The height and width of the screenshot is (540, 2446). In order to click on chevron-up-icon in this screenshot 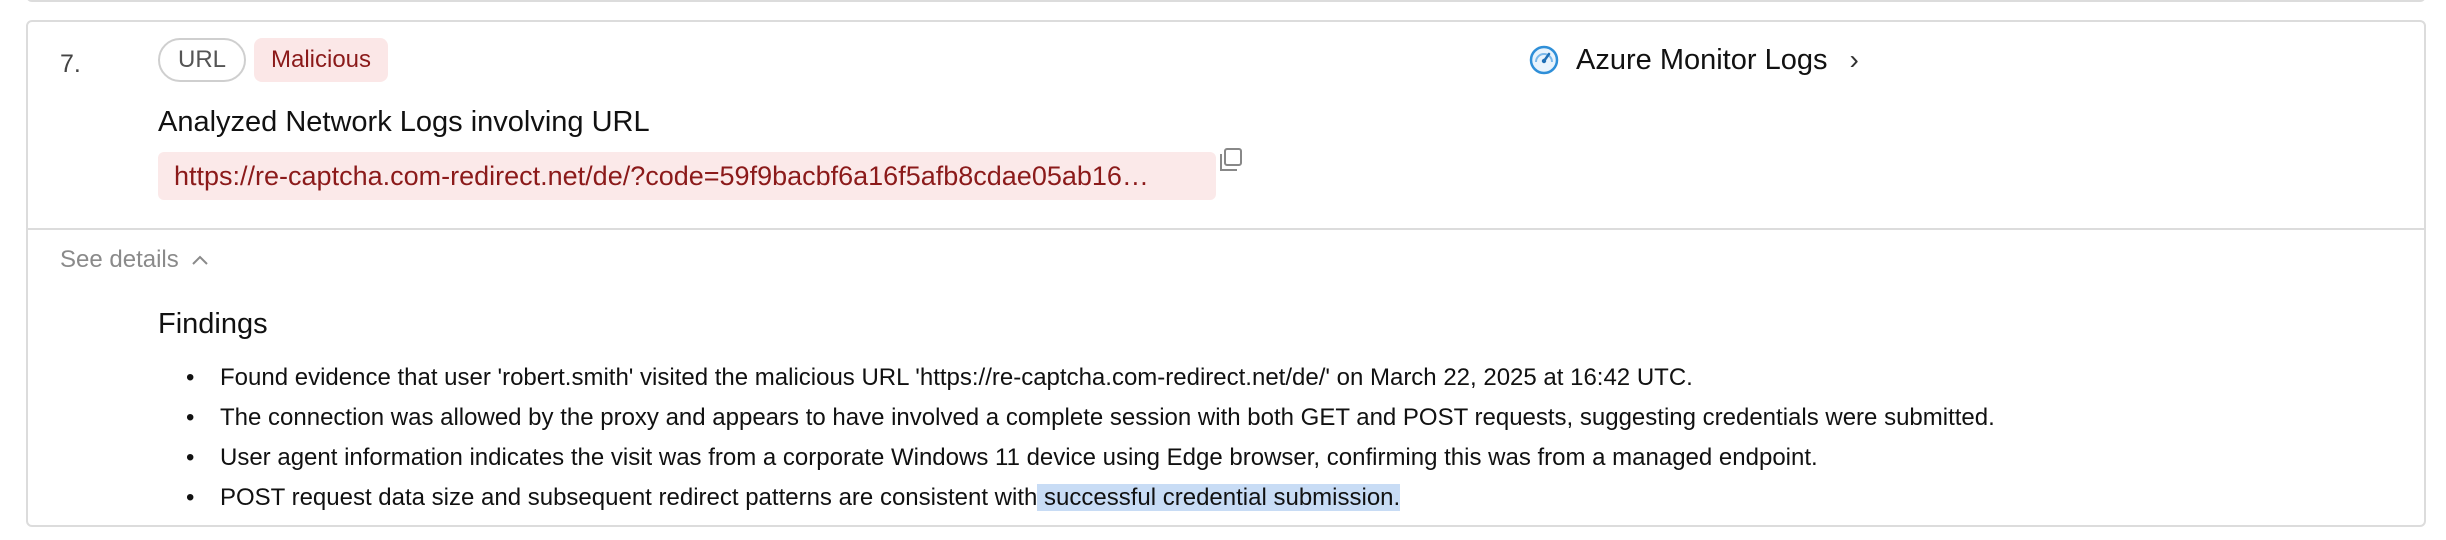, I will do `click(200, 260)`.